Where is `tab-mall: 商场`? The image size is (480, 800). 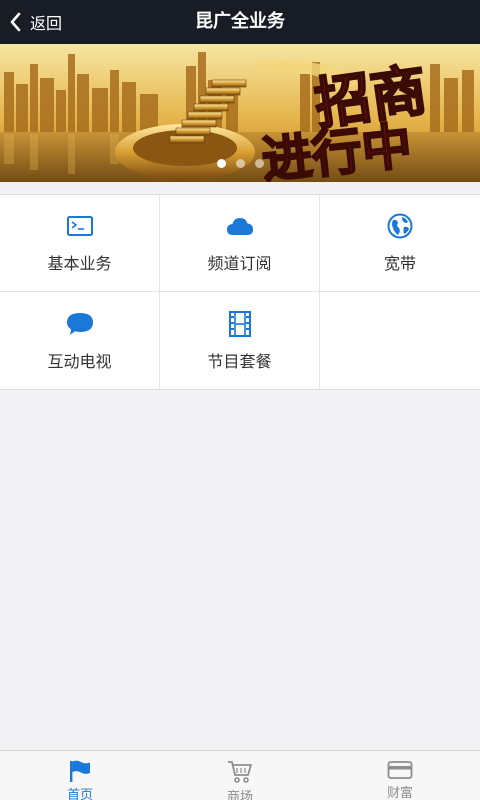
tab-mall: 商场 is located at coordinates (240, 775).